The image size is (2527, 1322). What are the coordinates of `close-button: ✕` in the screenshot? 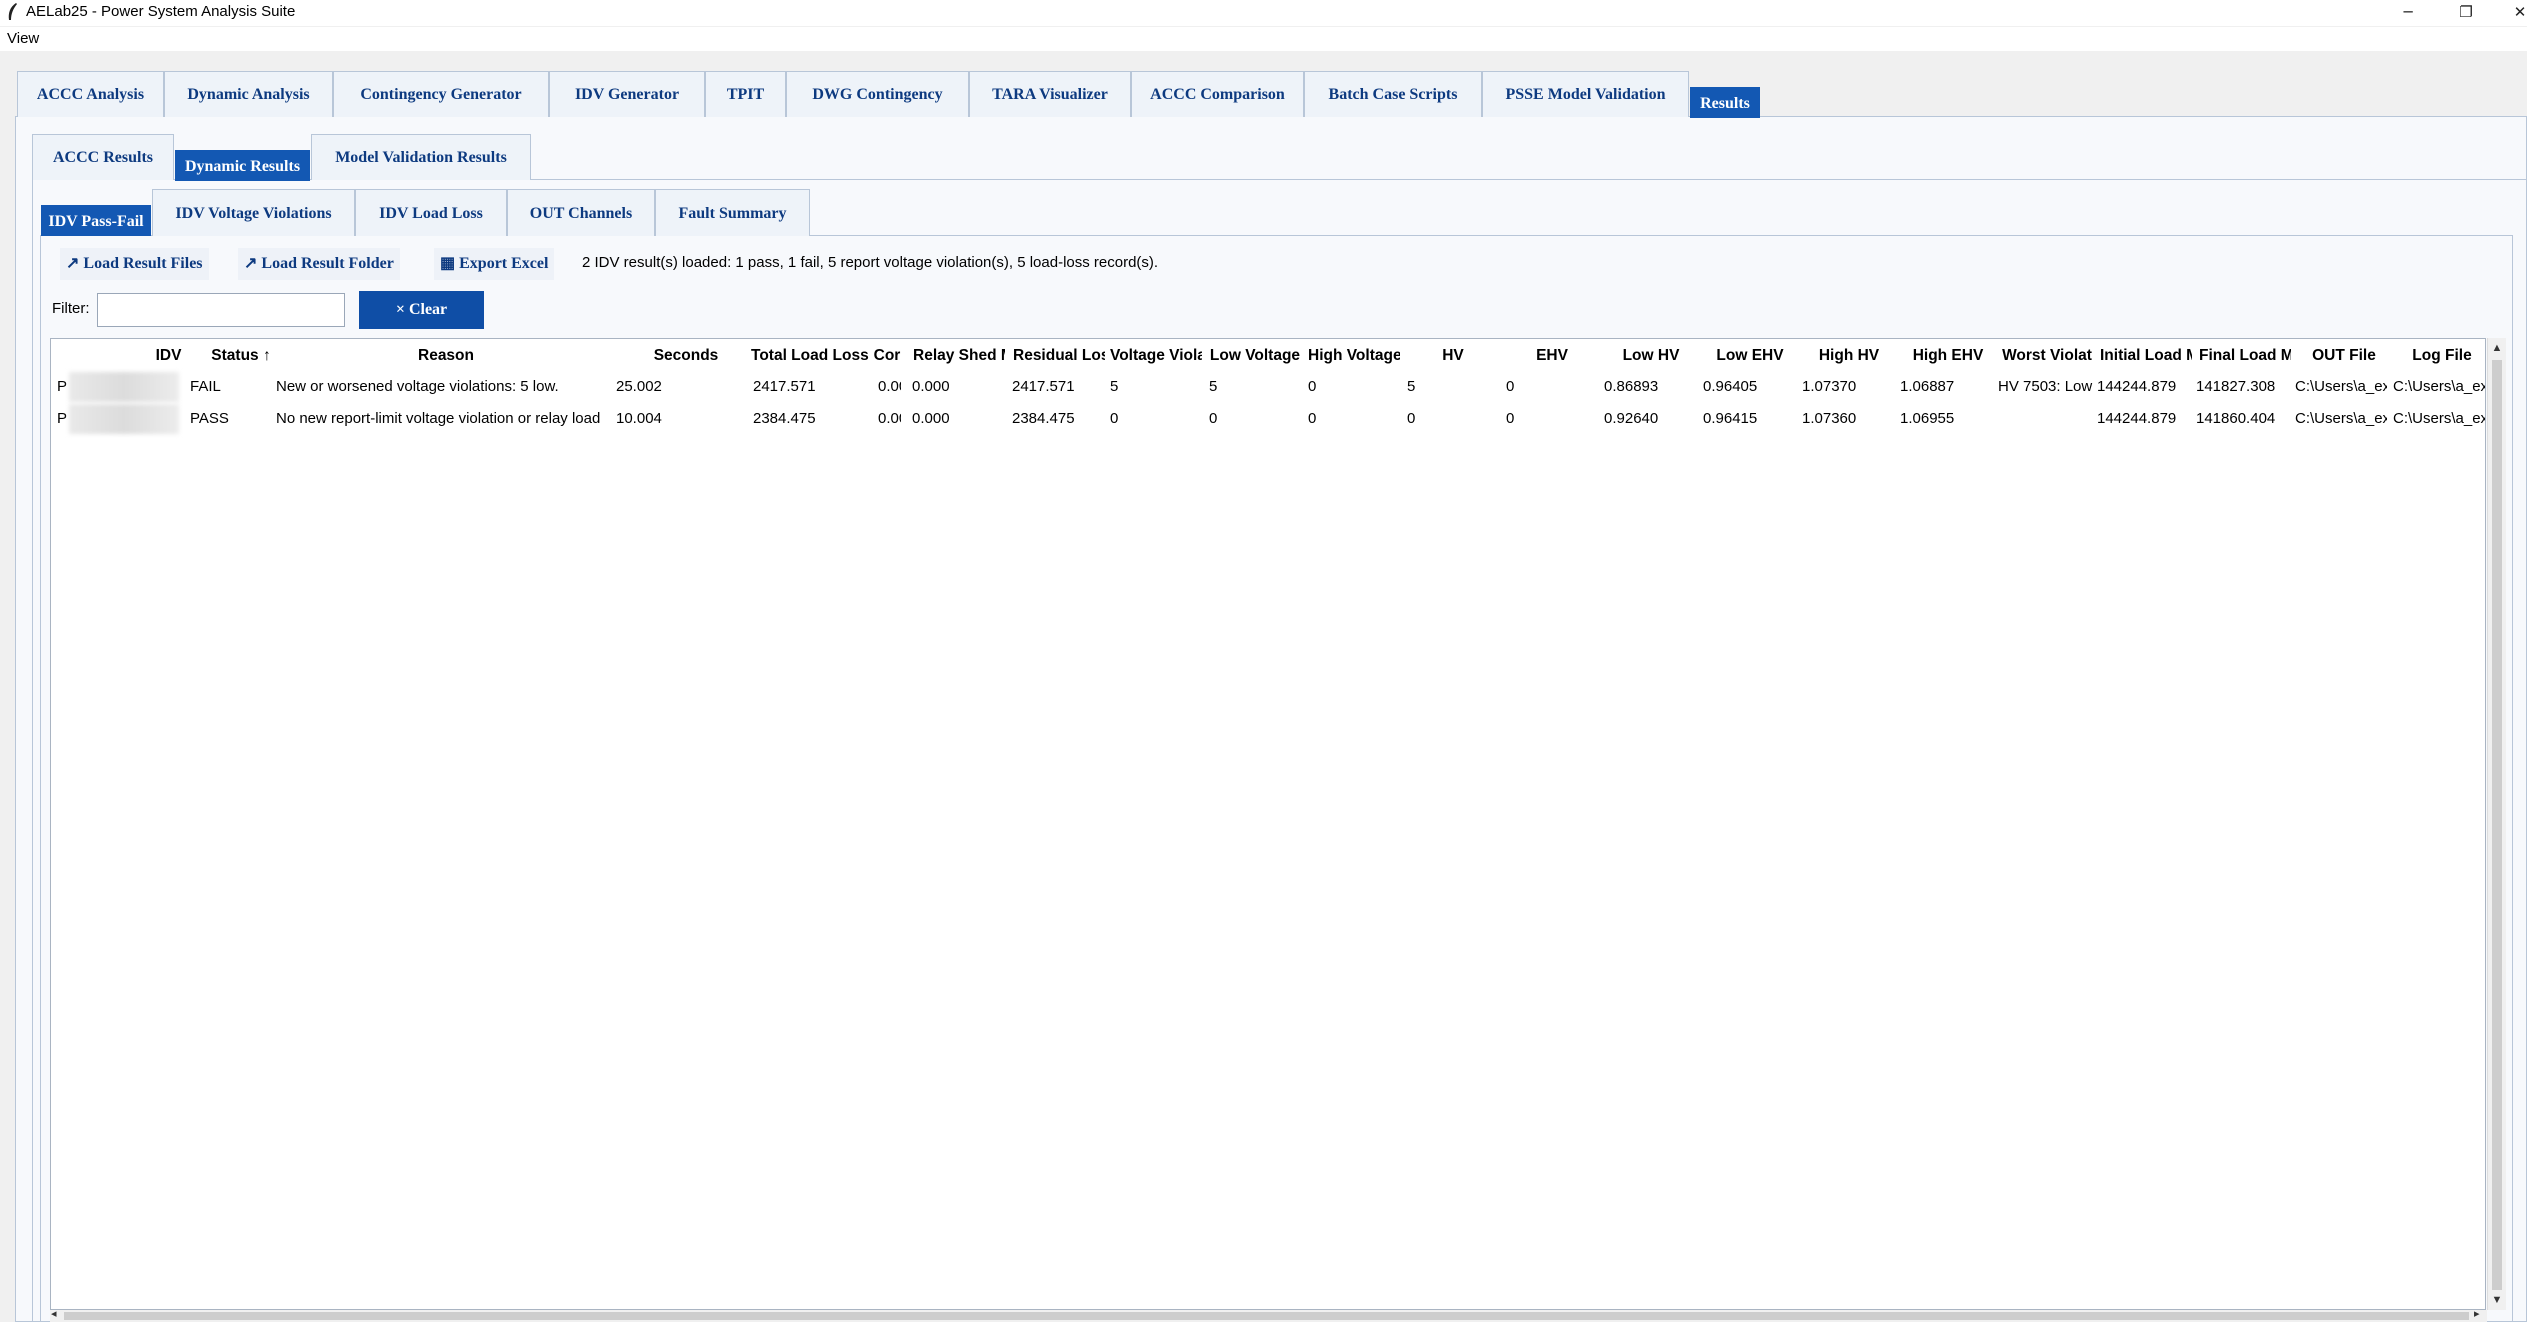 It's located at (2513, 13).